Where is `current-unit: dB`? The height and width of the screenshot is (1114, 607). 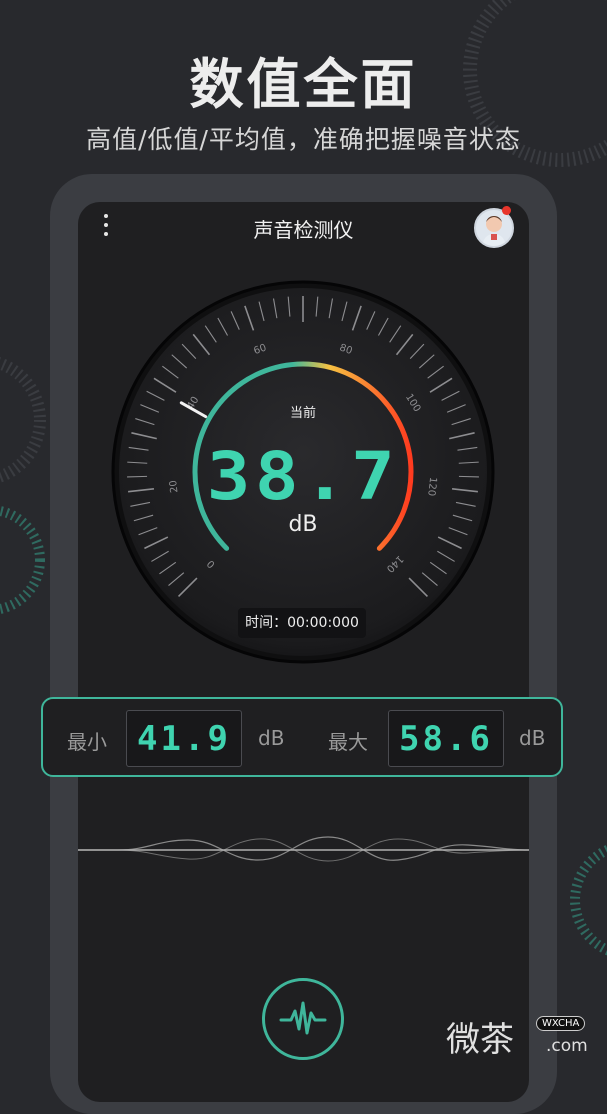 current-unit: dB is located at coordinates (303, 524).